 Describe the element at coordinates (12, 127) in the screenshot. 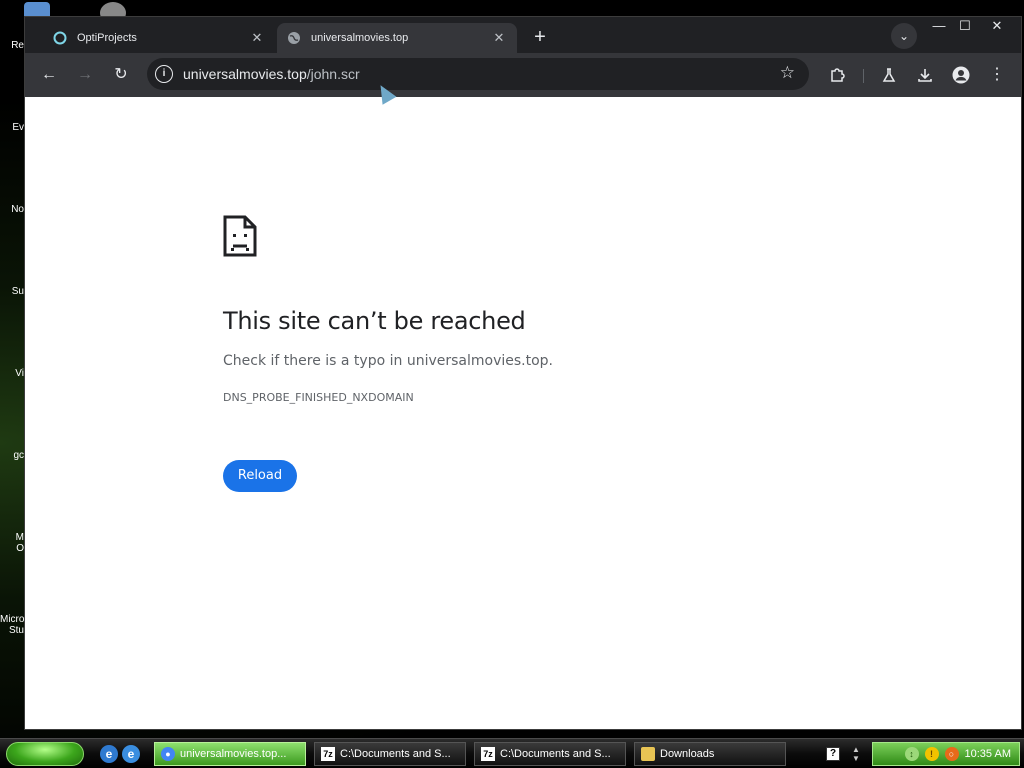

I see `desktop-icon-label-2: Ev` at that location.